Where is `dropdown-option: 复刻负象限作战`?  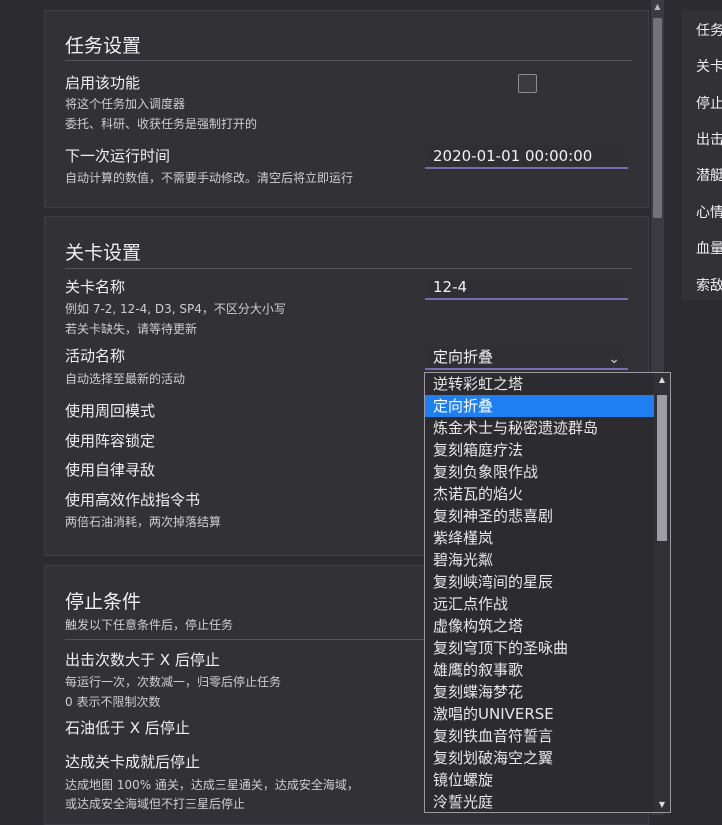 dropdown-option: 复刻负象限作战 is located at coordinates (539, 472).